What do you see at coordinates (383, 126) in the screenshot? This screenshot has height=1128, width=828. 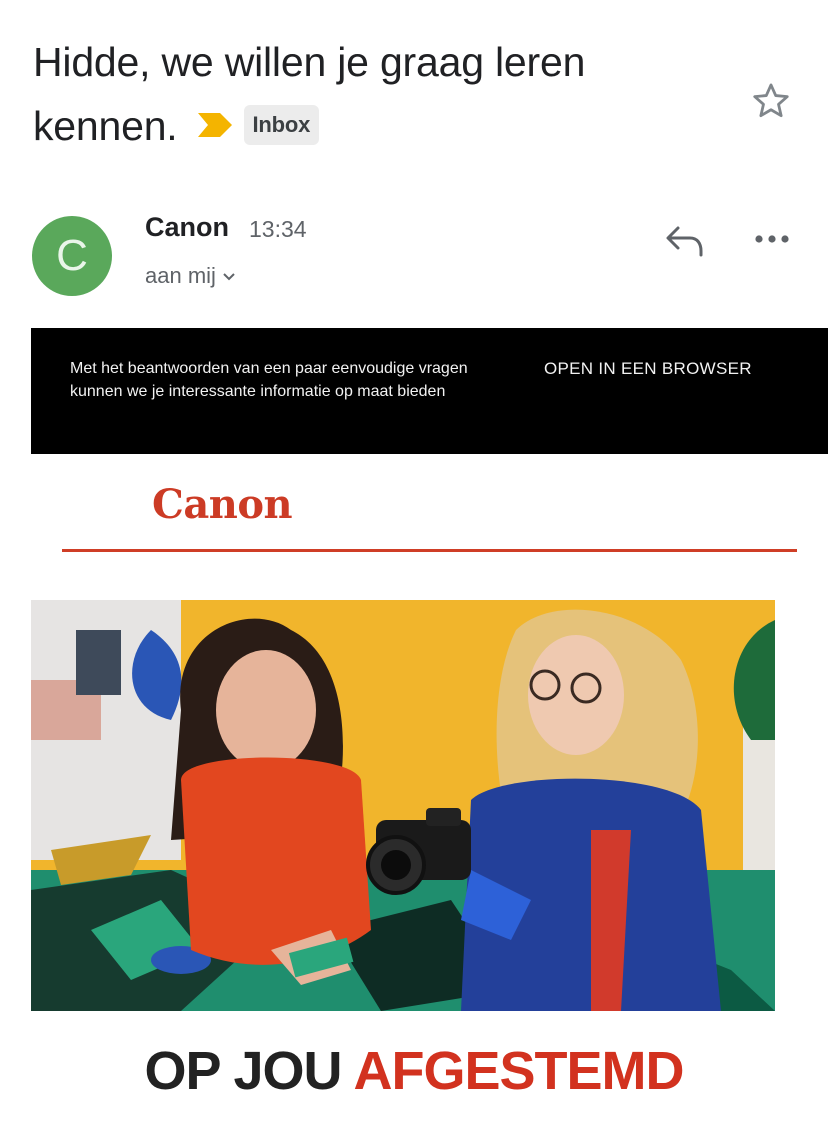 I see `subject-line-2-row: kennen. Inbox` at bounding box center [383, 126].